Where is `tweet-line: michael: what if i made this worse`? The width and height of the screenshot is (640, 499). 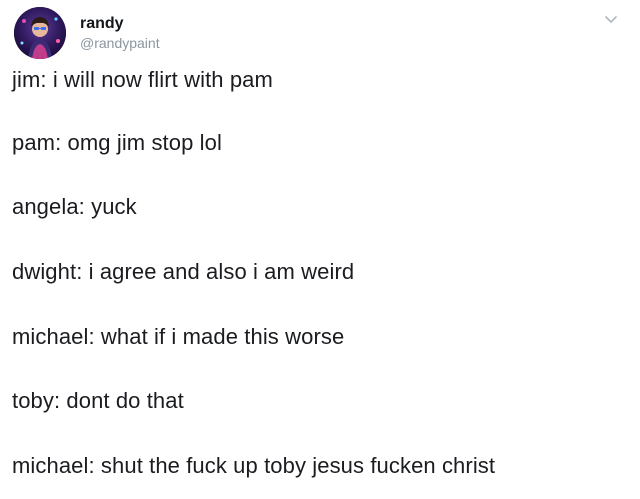 tweet-line: michael: what if i made this worse is located at coordinates (178, 336).